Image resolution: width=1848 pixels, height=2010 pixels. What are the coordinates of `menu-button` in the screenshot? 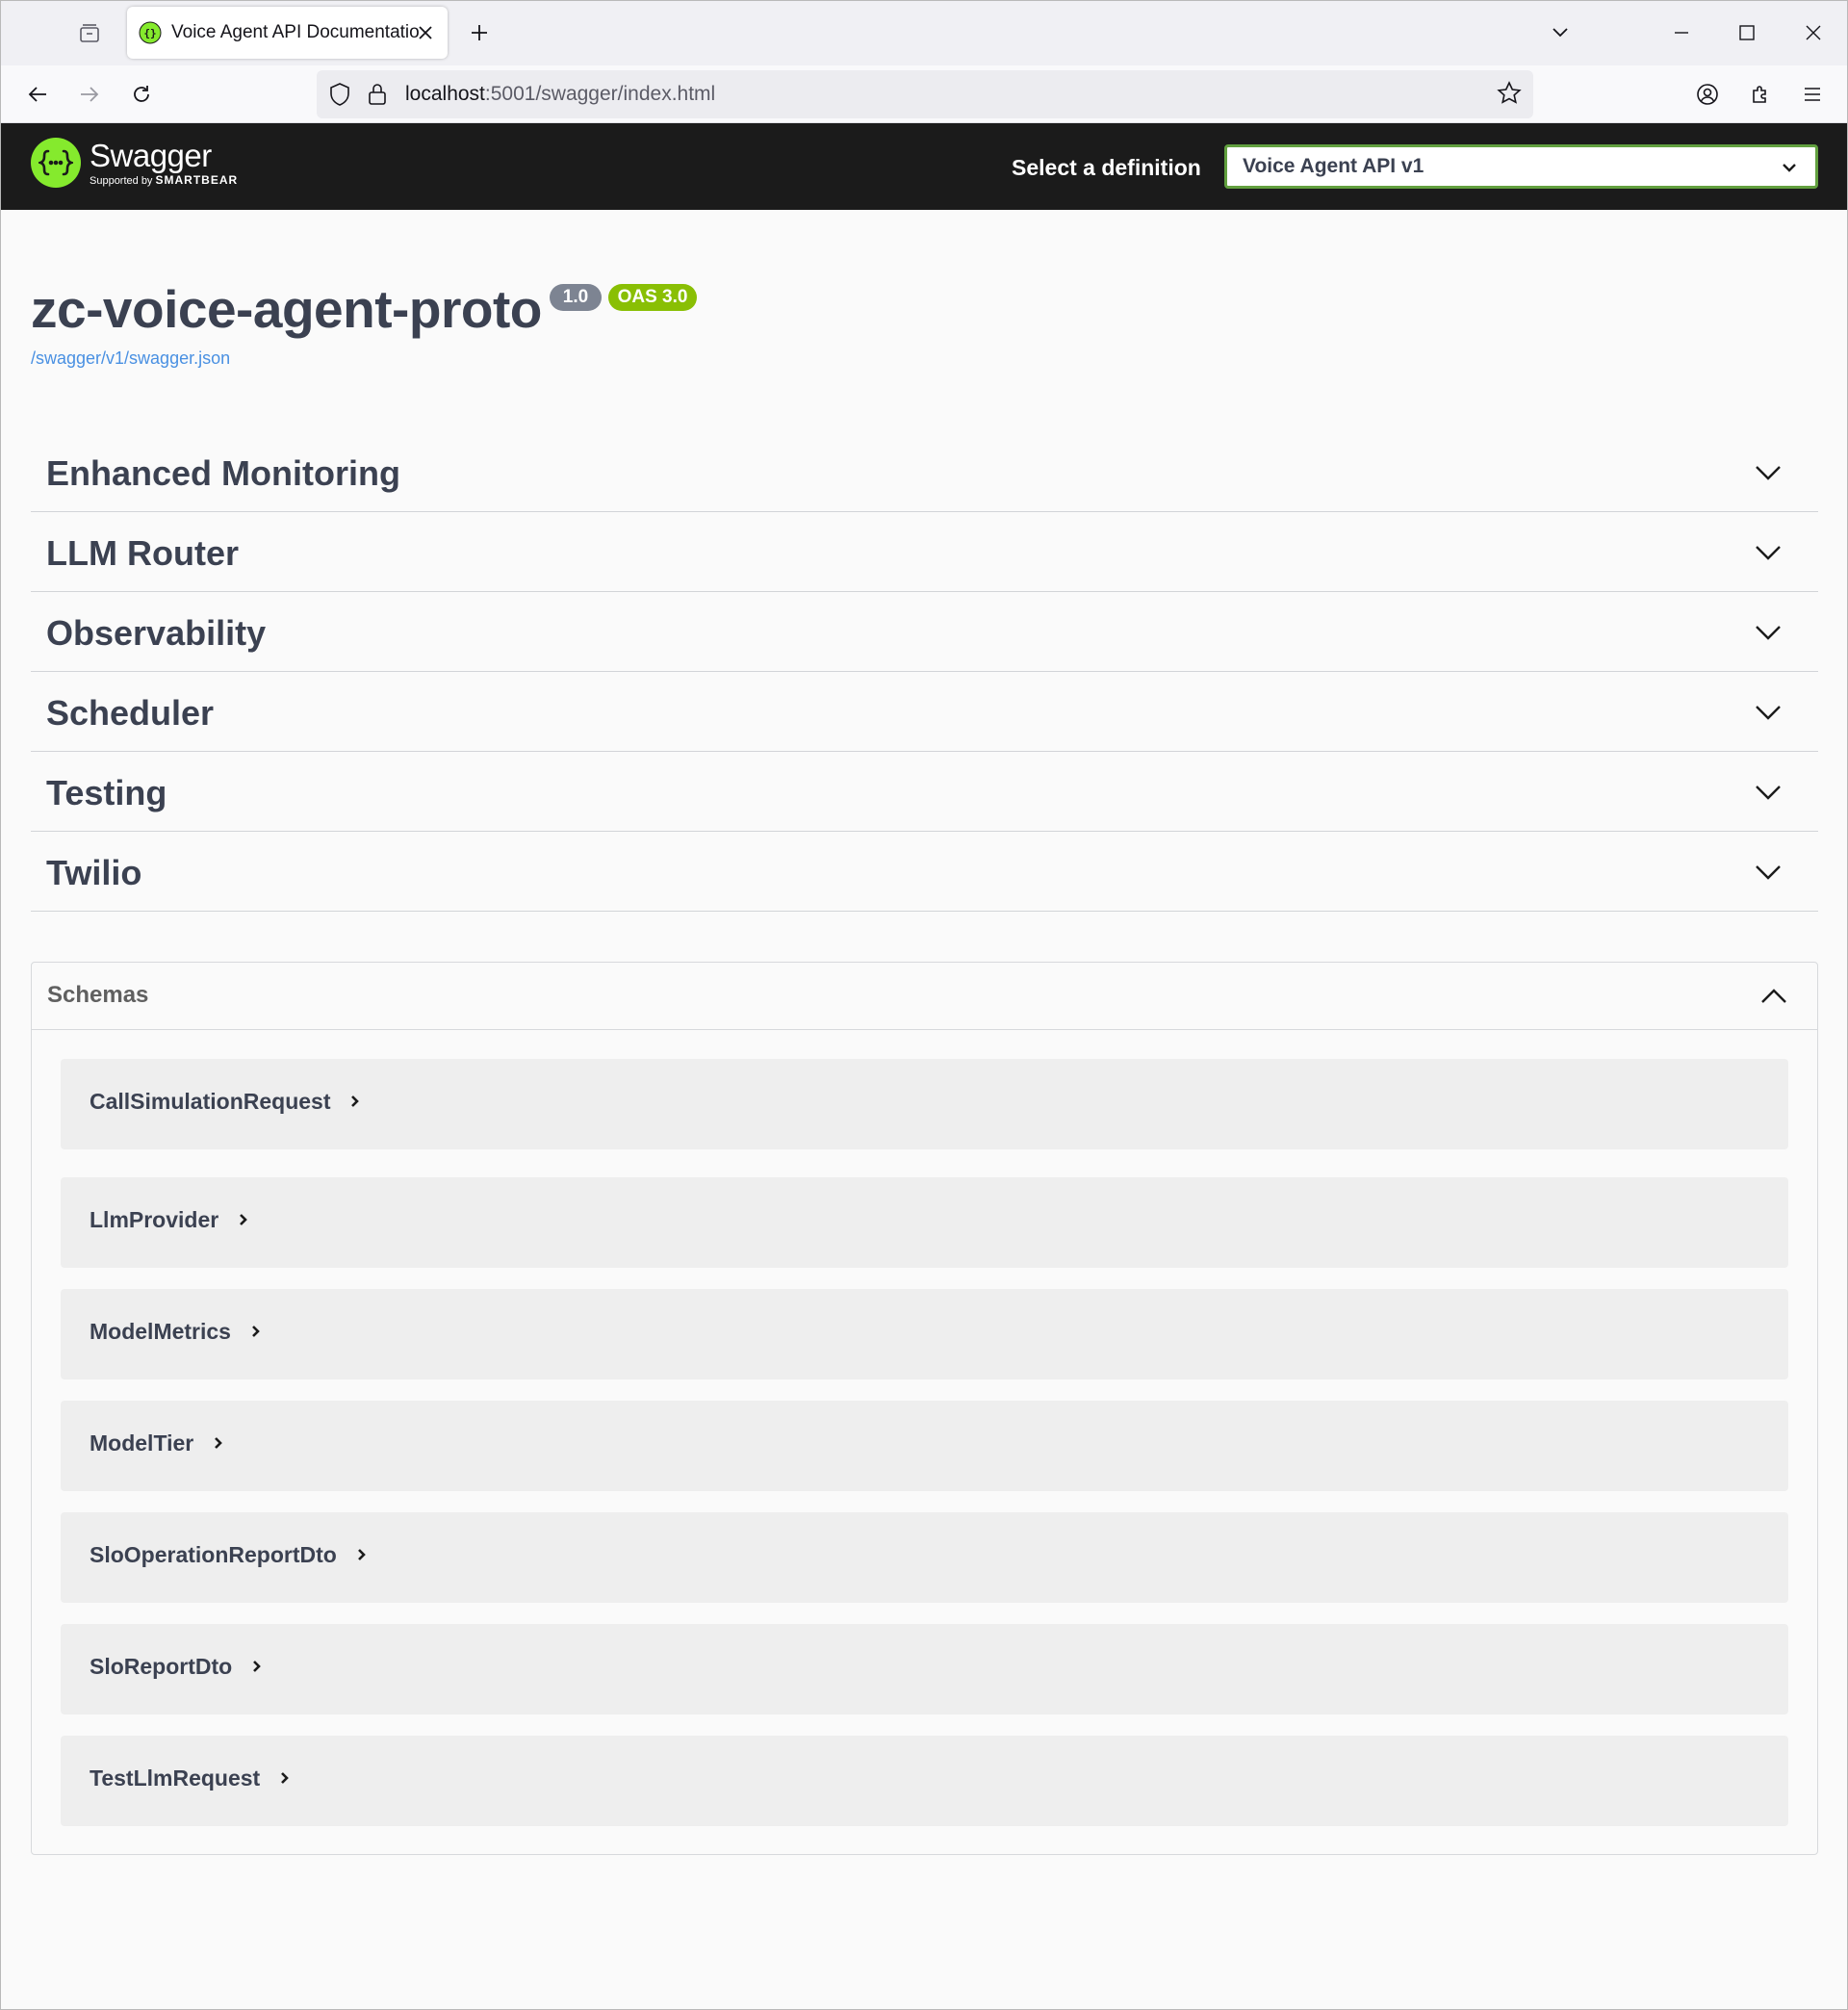 It's located at (1812, 95).